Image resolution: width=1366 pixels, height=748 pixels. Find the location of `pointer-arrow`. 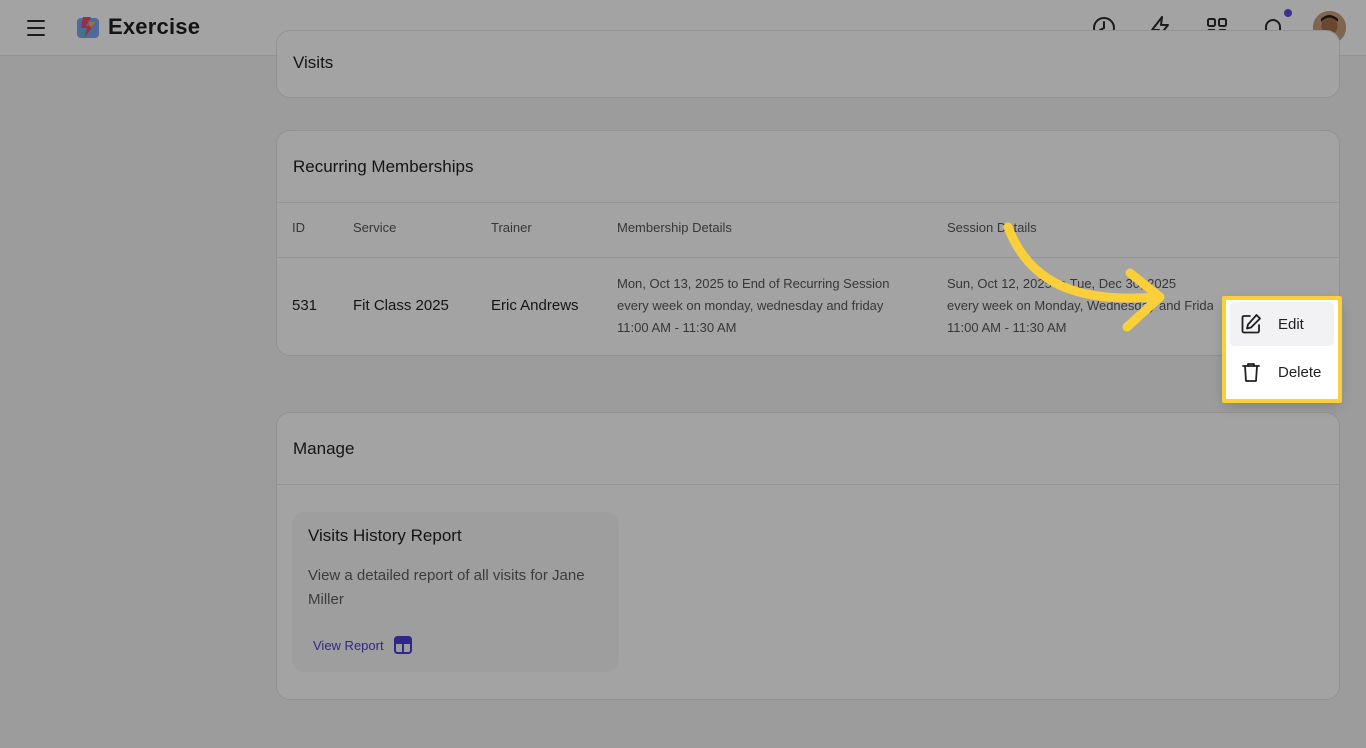

pointer-arrow is located at coordinates (1084, 277).